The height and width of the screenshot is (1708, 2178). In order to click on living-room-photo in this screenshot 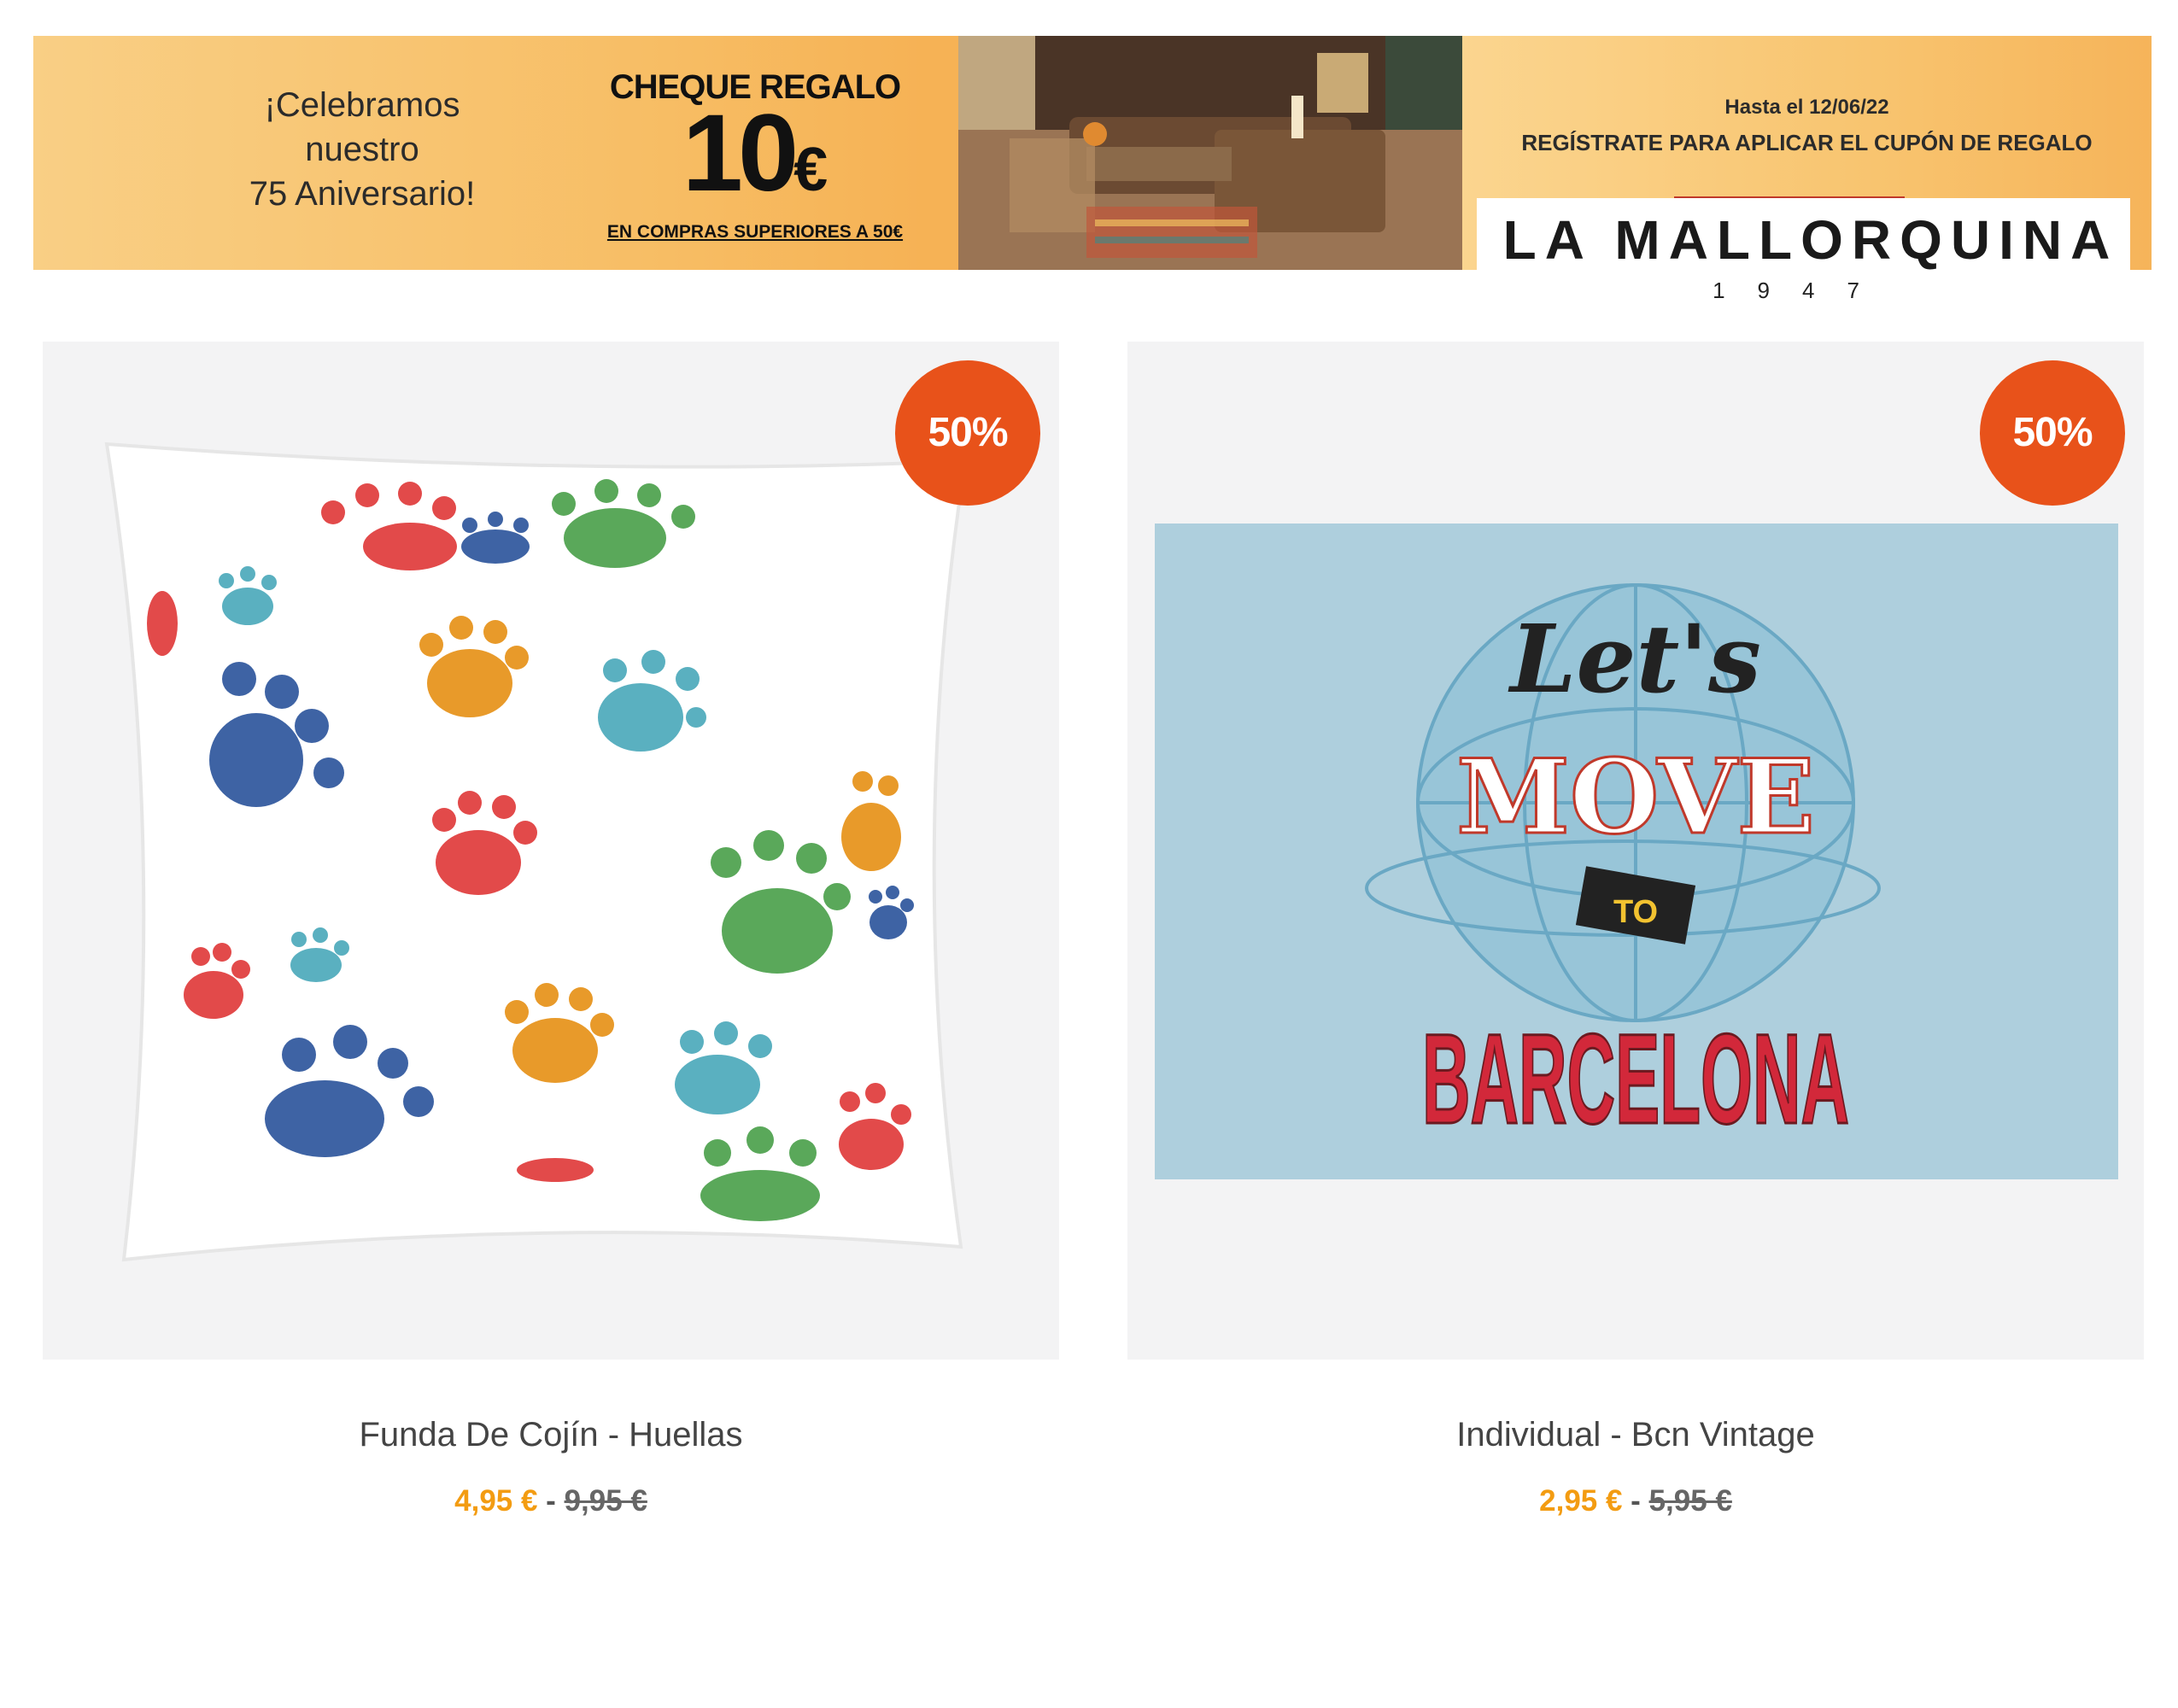, I will do `click(1210, 153)`.